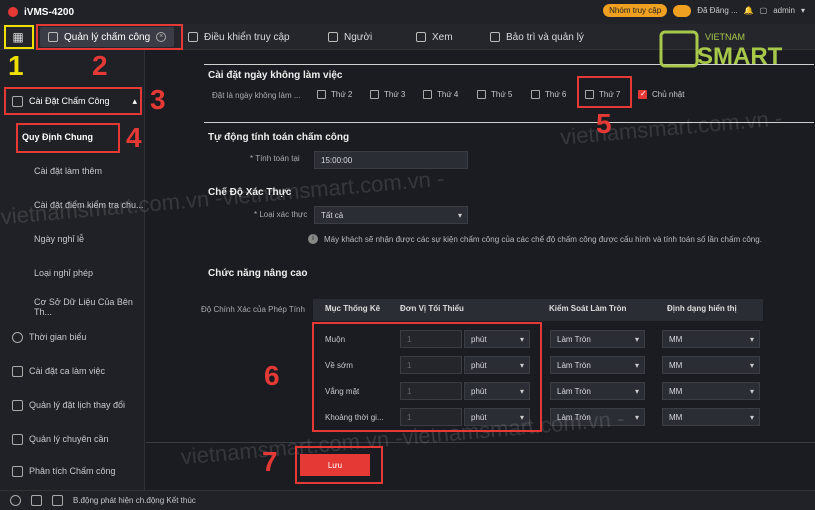 The height and width of the screenshot is (510, 815). Describe the element at coordinates (725, 37) in the screenshot. I see `brand-small: VIETNAM` at that location.